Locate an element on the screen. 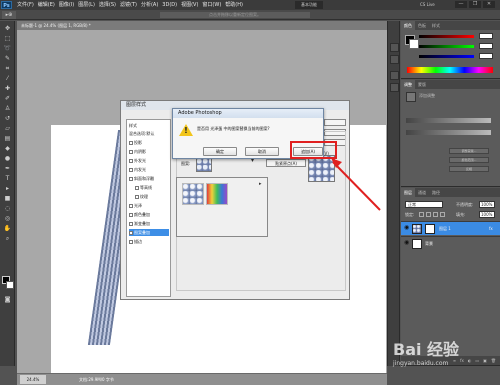  paragraph-panel-icon is located at coordinates (394, 87).